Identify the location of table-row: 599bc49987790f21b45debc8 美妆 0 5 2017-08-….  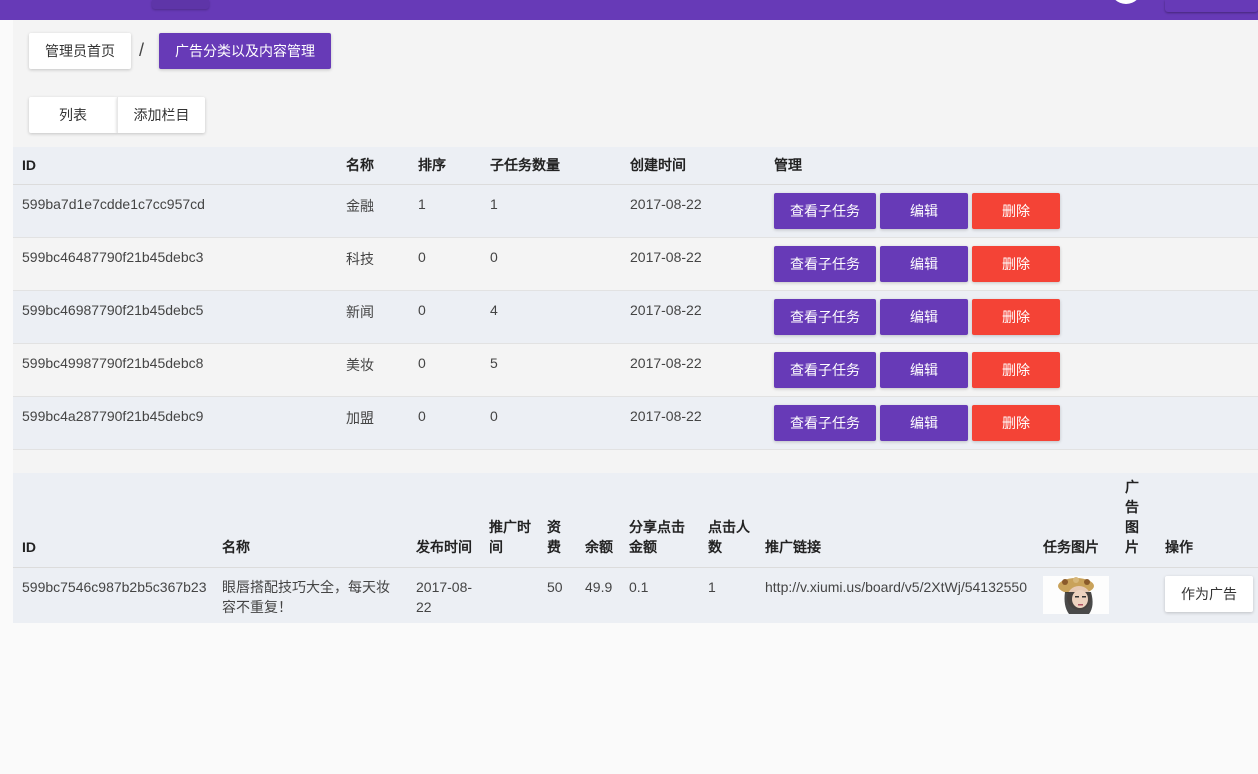
(635, 369).